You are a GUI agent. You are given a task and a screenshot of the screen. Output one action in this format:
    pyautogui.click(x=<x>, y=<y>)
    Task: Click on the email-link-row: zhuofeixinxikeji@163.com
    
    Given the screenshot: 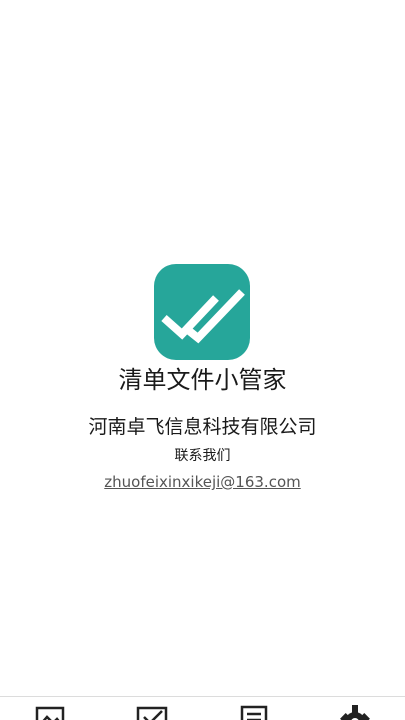 What is the action you would take?
    pyautogui.click(x=202, y=482)
    